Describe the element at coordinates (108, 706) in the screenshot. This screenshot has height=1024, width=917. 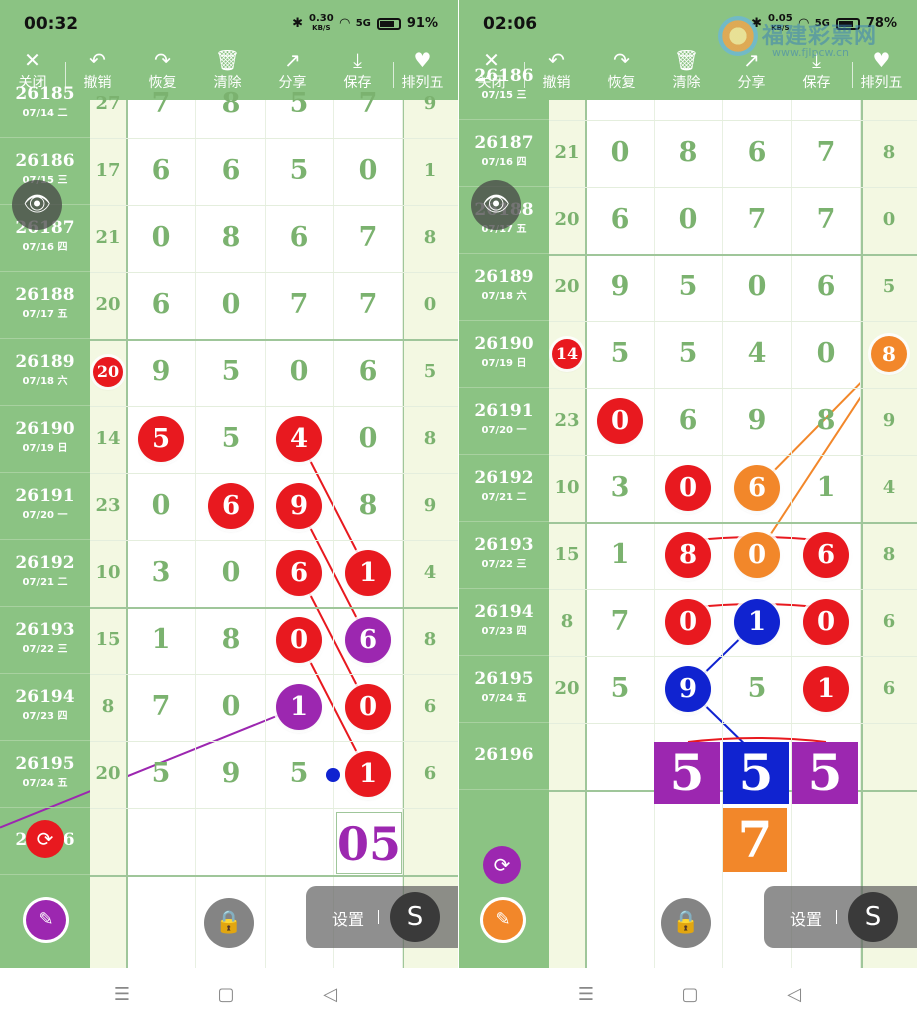
I see `sum-value: 8` at that location.